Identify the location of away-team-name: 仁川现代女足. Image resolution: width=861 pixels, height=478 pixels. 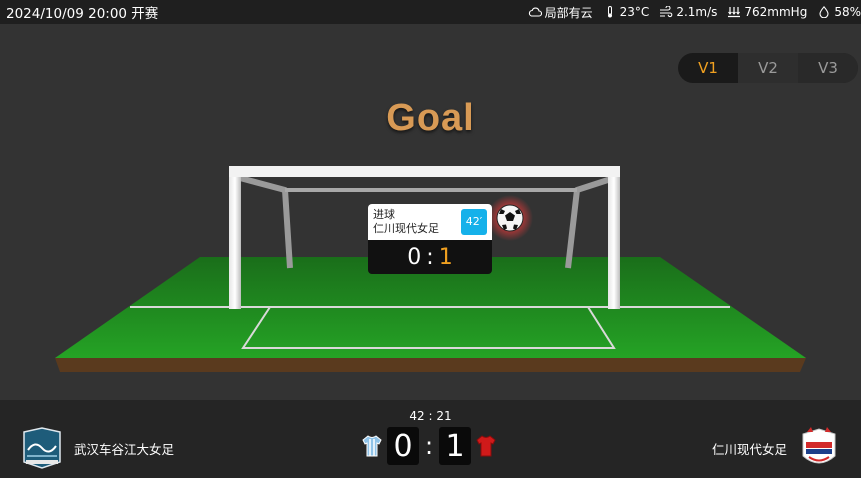
(749, 449).